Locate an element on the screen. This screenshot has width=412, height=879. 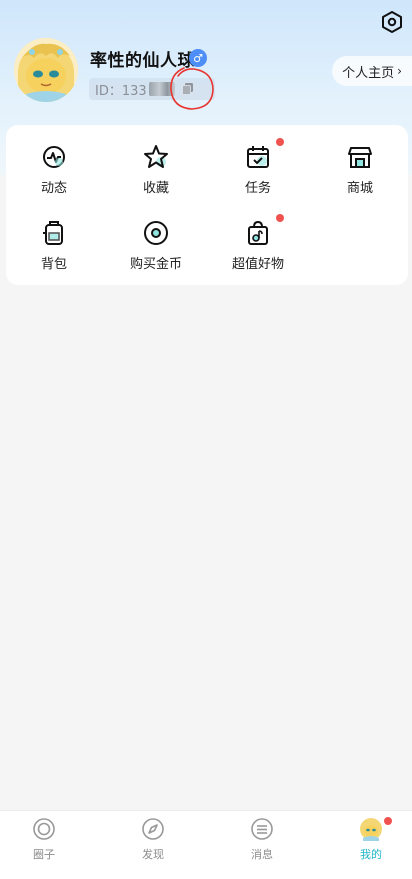
red-annotation-circle is located at coordinates (192, 88).